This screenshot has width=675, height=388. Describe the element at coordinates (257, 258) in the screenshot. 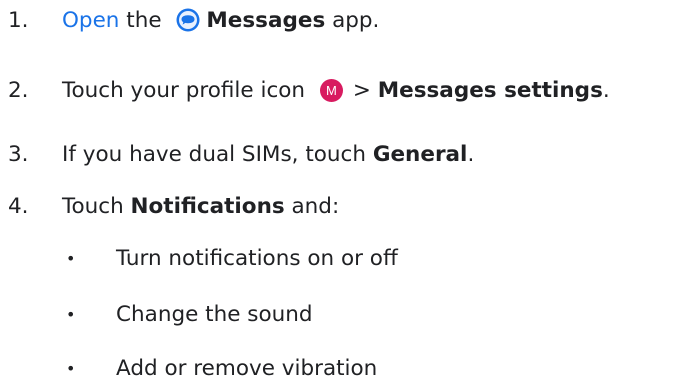

I see `sub-list-item-text: Turn notifications on or off` at that location.